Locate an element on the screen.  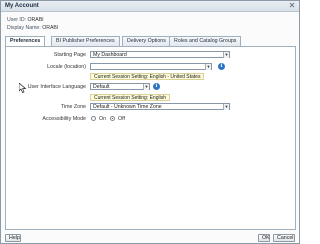
time-zone-label: Time Zone is located at coordinates (73, 107).